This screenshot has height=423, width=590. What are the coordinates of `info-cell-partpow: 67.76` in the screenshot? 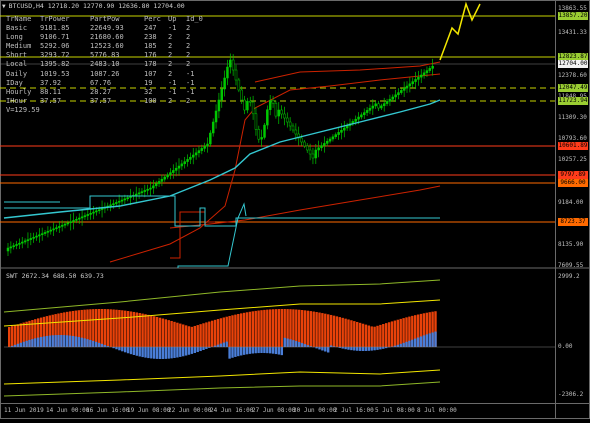 It's located at (117, 83).